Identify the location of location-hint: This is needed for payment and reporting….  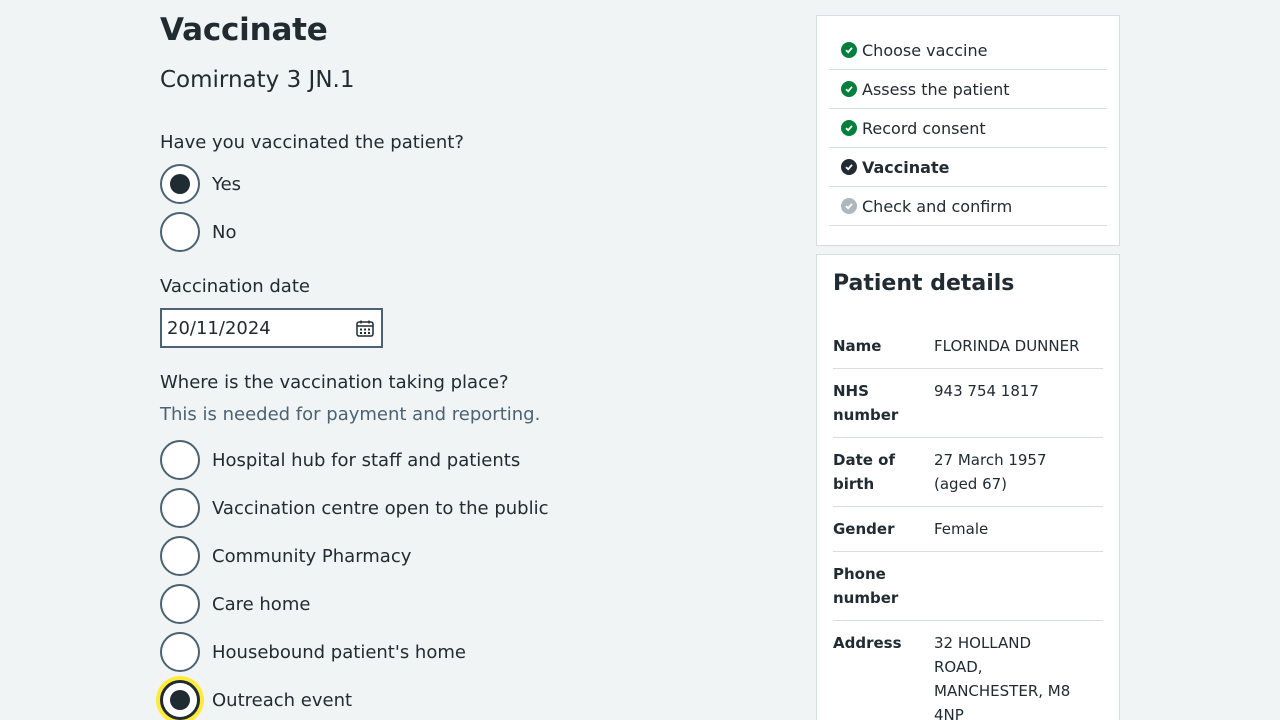
(350, 414).